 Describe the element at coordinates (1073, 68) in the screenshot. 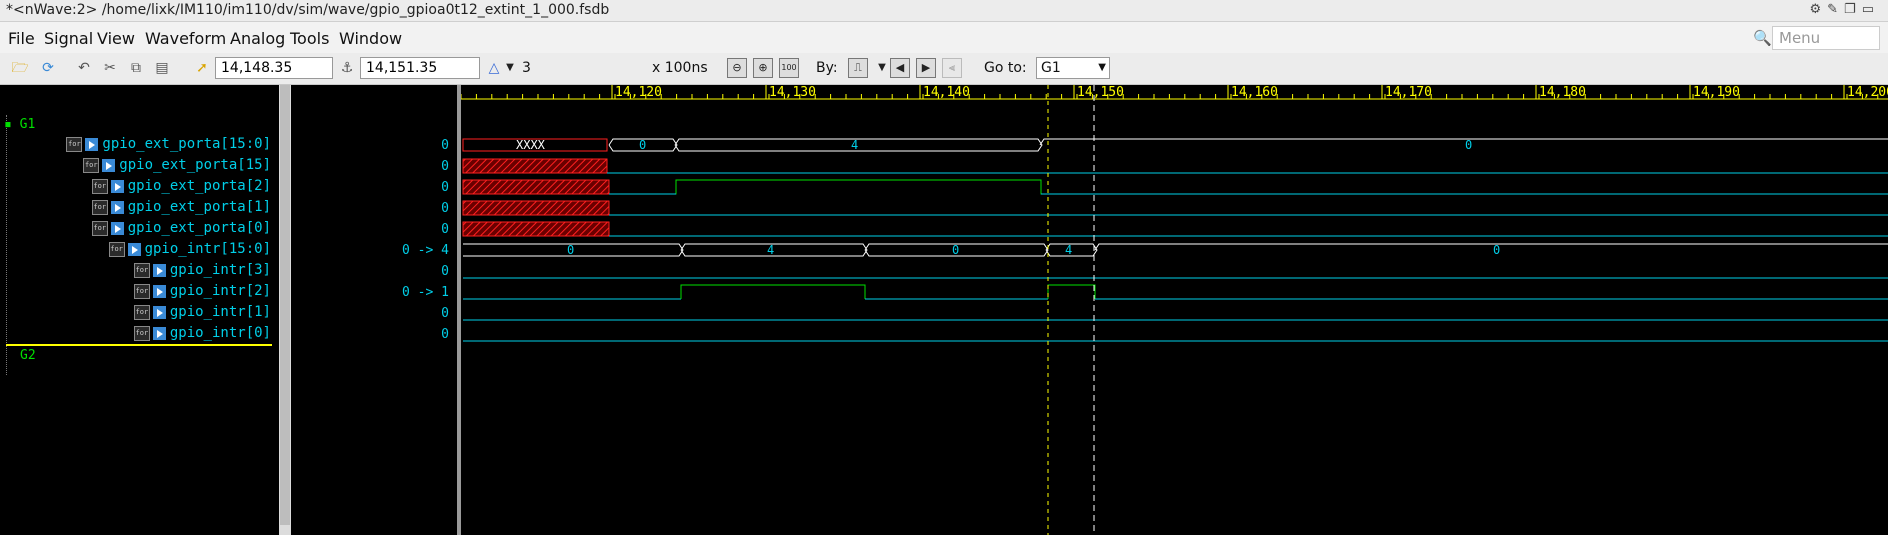

I see `goto-select: G1 ▼` at that location.